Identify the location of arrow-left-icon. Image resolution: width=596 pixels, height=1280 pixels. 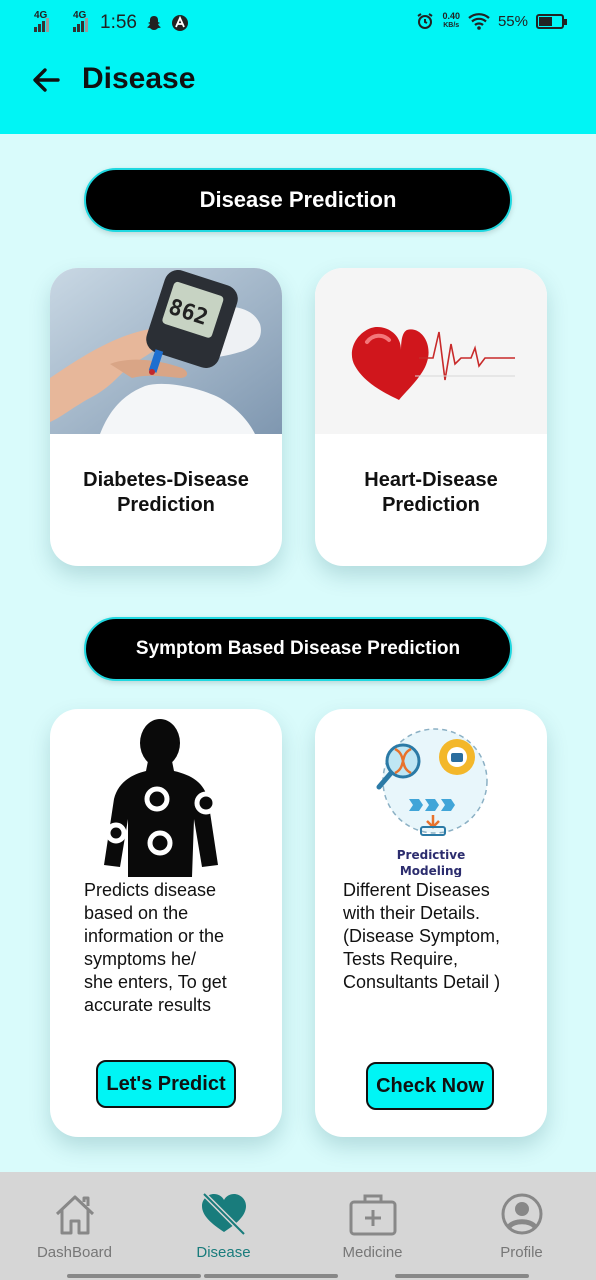
(46, 80).